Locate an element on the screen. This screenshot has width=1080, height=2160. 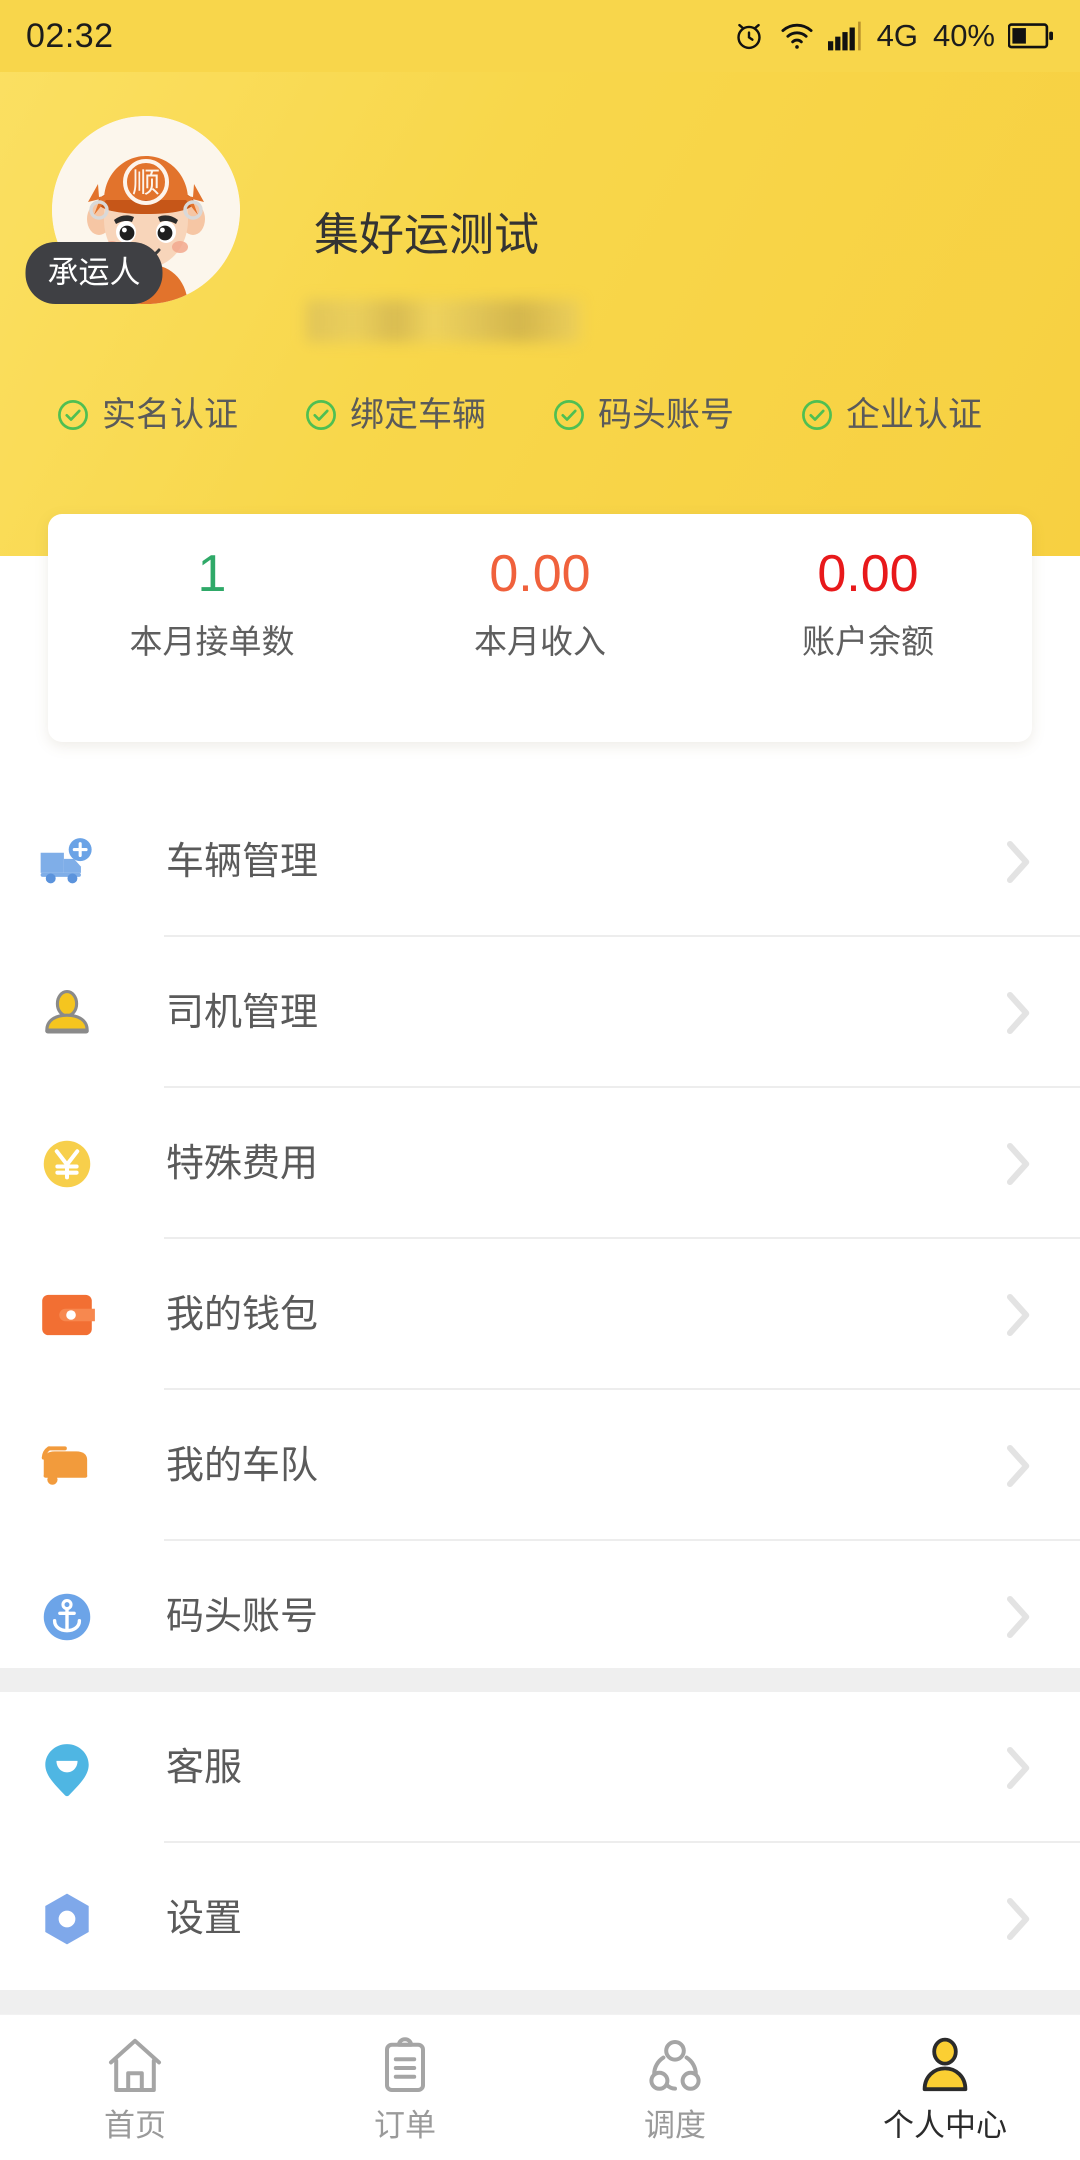
yuan-circle-icon is located at coordinates (67, 1164).